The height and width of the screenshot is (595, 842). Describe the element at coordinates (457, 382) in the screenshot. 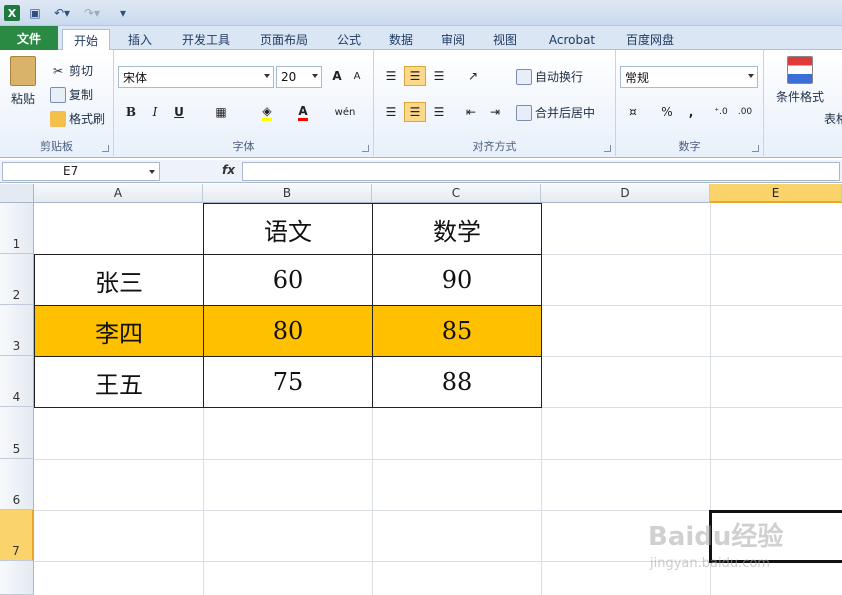

I see `cell-c4: 88` at that location.